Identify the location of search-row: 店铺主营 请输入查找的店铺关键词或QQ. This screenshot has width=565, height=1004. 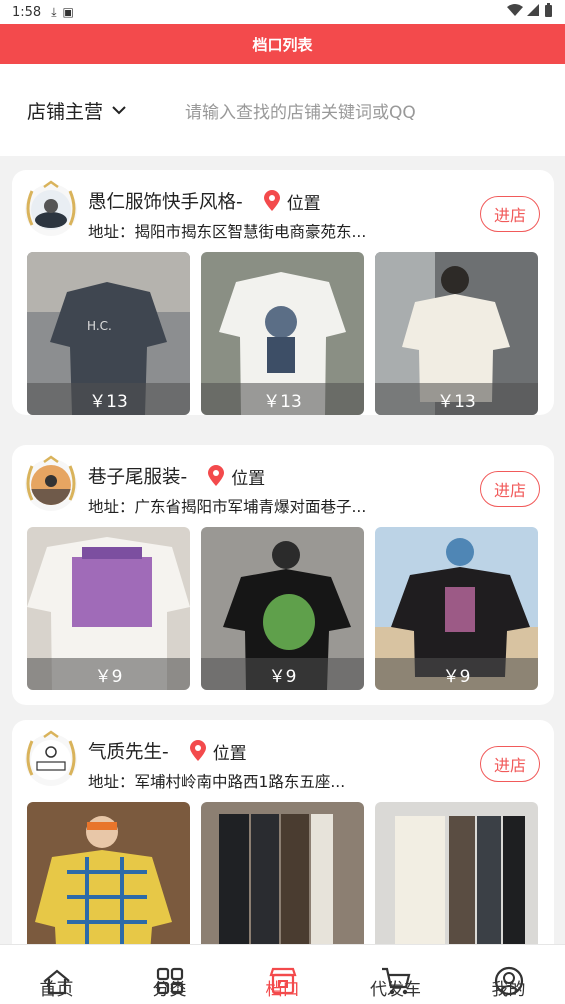
(282, 110).